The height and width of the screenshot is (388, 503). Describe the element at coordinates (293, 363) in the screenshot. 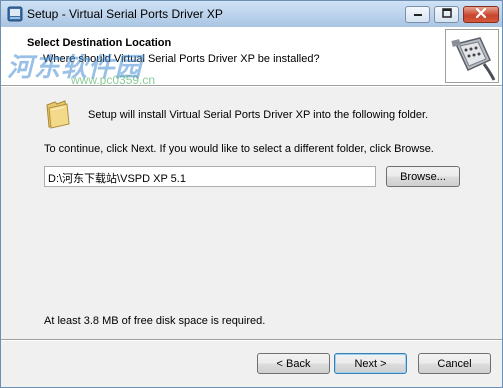

I see `back-button: < Back` at that location.